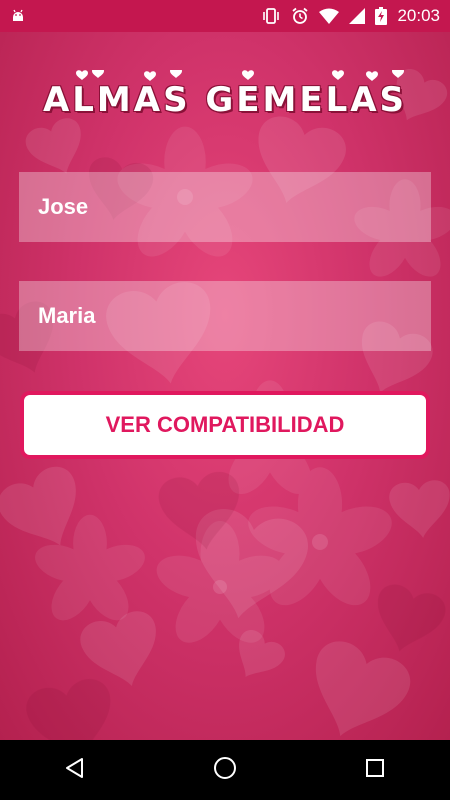 Image resolution: width=450 pixels, height=800 pixels. I want to click on recents-button, so click(375, 770).